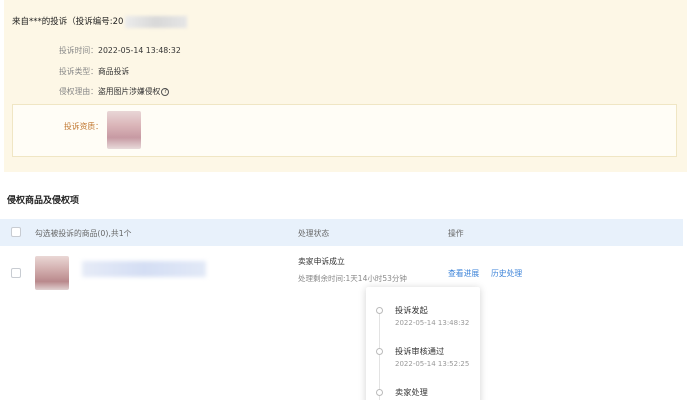  I want to click on row-checkbox, so click(16, 273).